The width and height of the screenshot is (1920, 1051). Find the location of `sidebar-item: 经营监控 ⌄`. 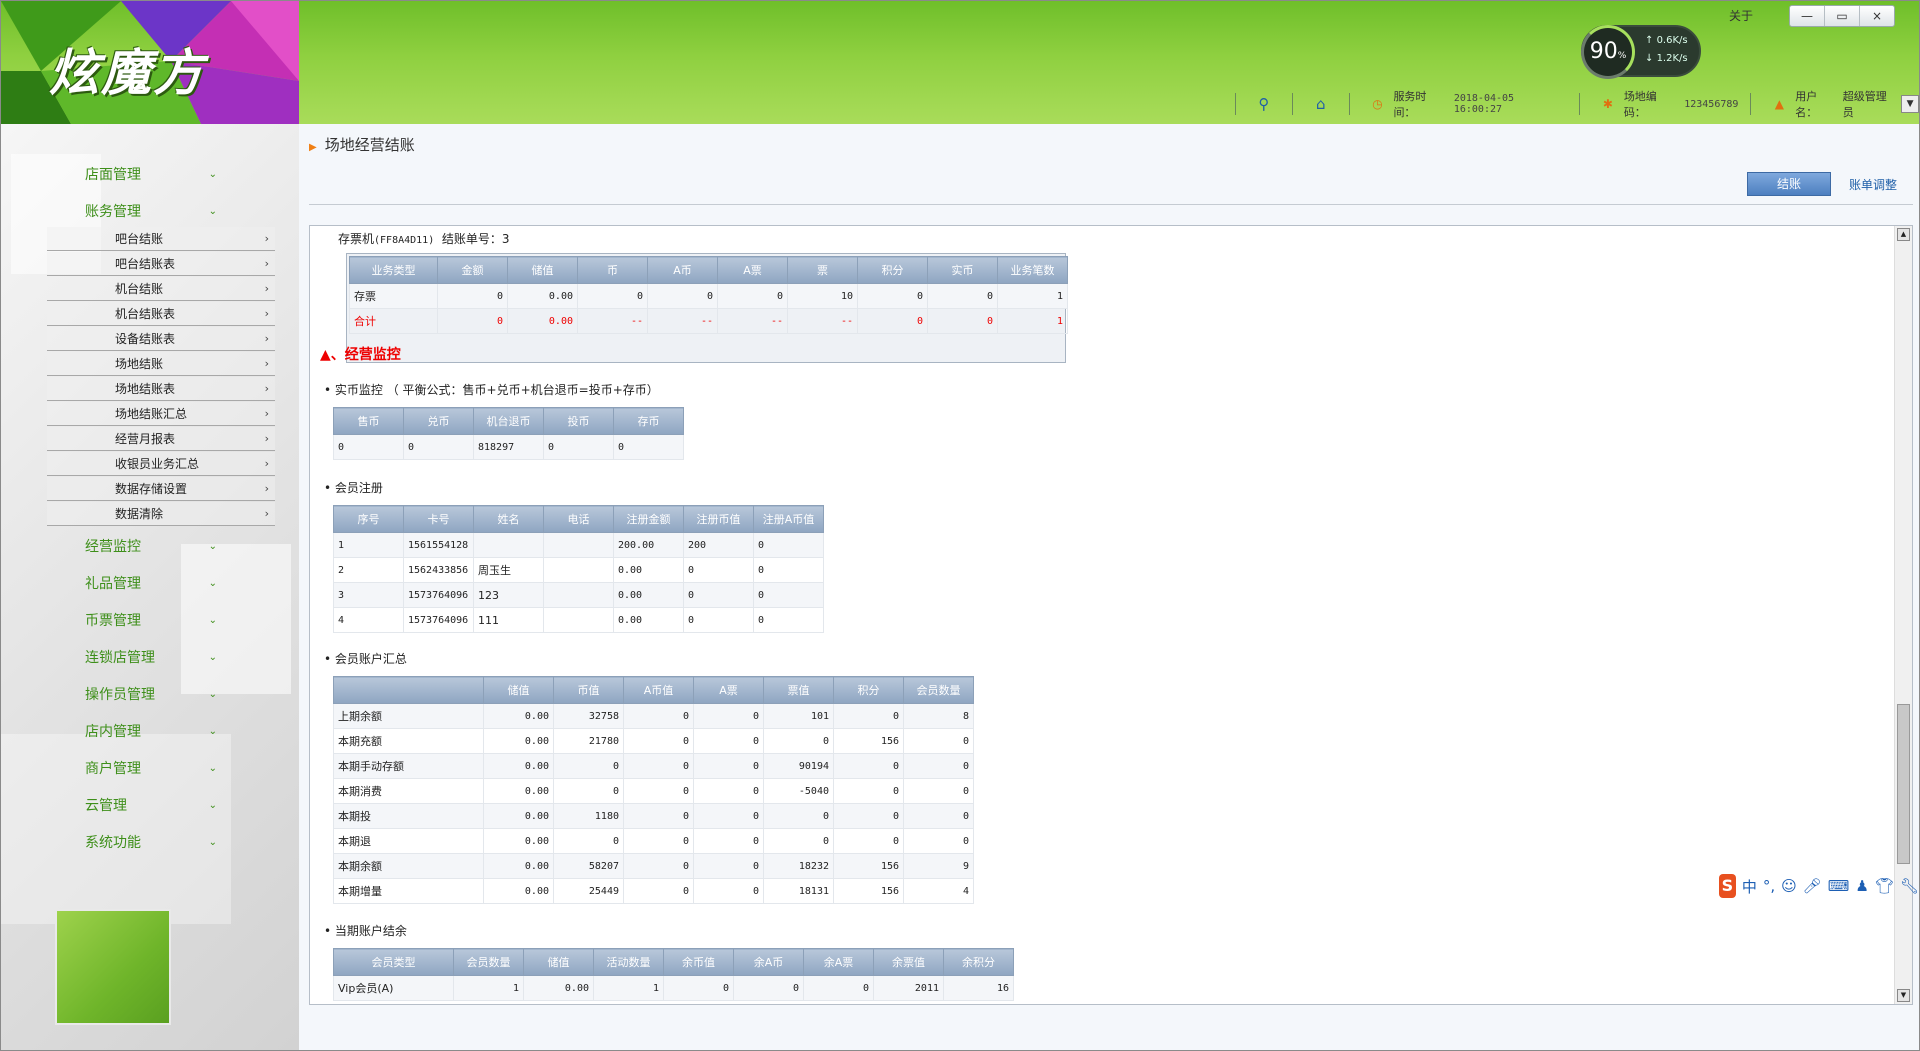

sidebar-item: 经营监控 ⌄ is located at coordinates (155, 547).